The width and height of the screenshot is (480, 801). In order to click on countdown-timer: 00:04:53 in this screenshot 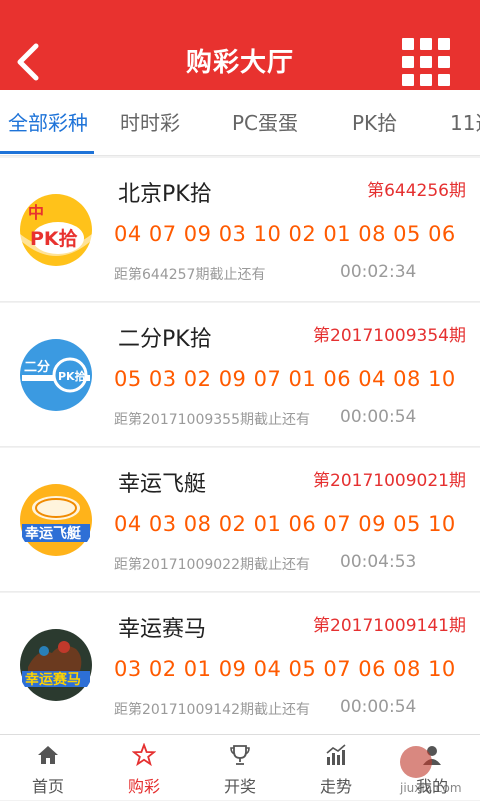, I will do `click(378, 562)`.